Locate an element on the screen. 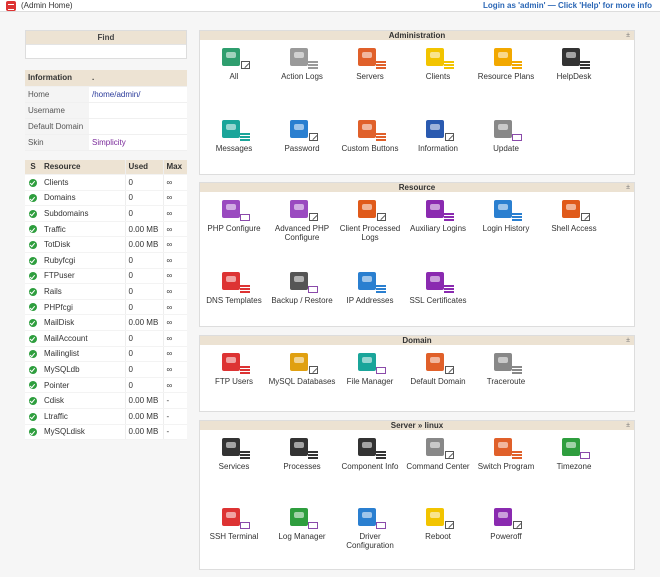 The width and height of the screenshot is (660, 577). tile-servers: Servers is located at coordinates (370, 63).